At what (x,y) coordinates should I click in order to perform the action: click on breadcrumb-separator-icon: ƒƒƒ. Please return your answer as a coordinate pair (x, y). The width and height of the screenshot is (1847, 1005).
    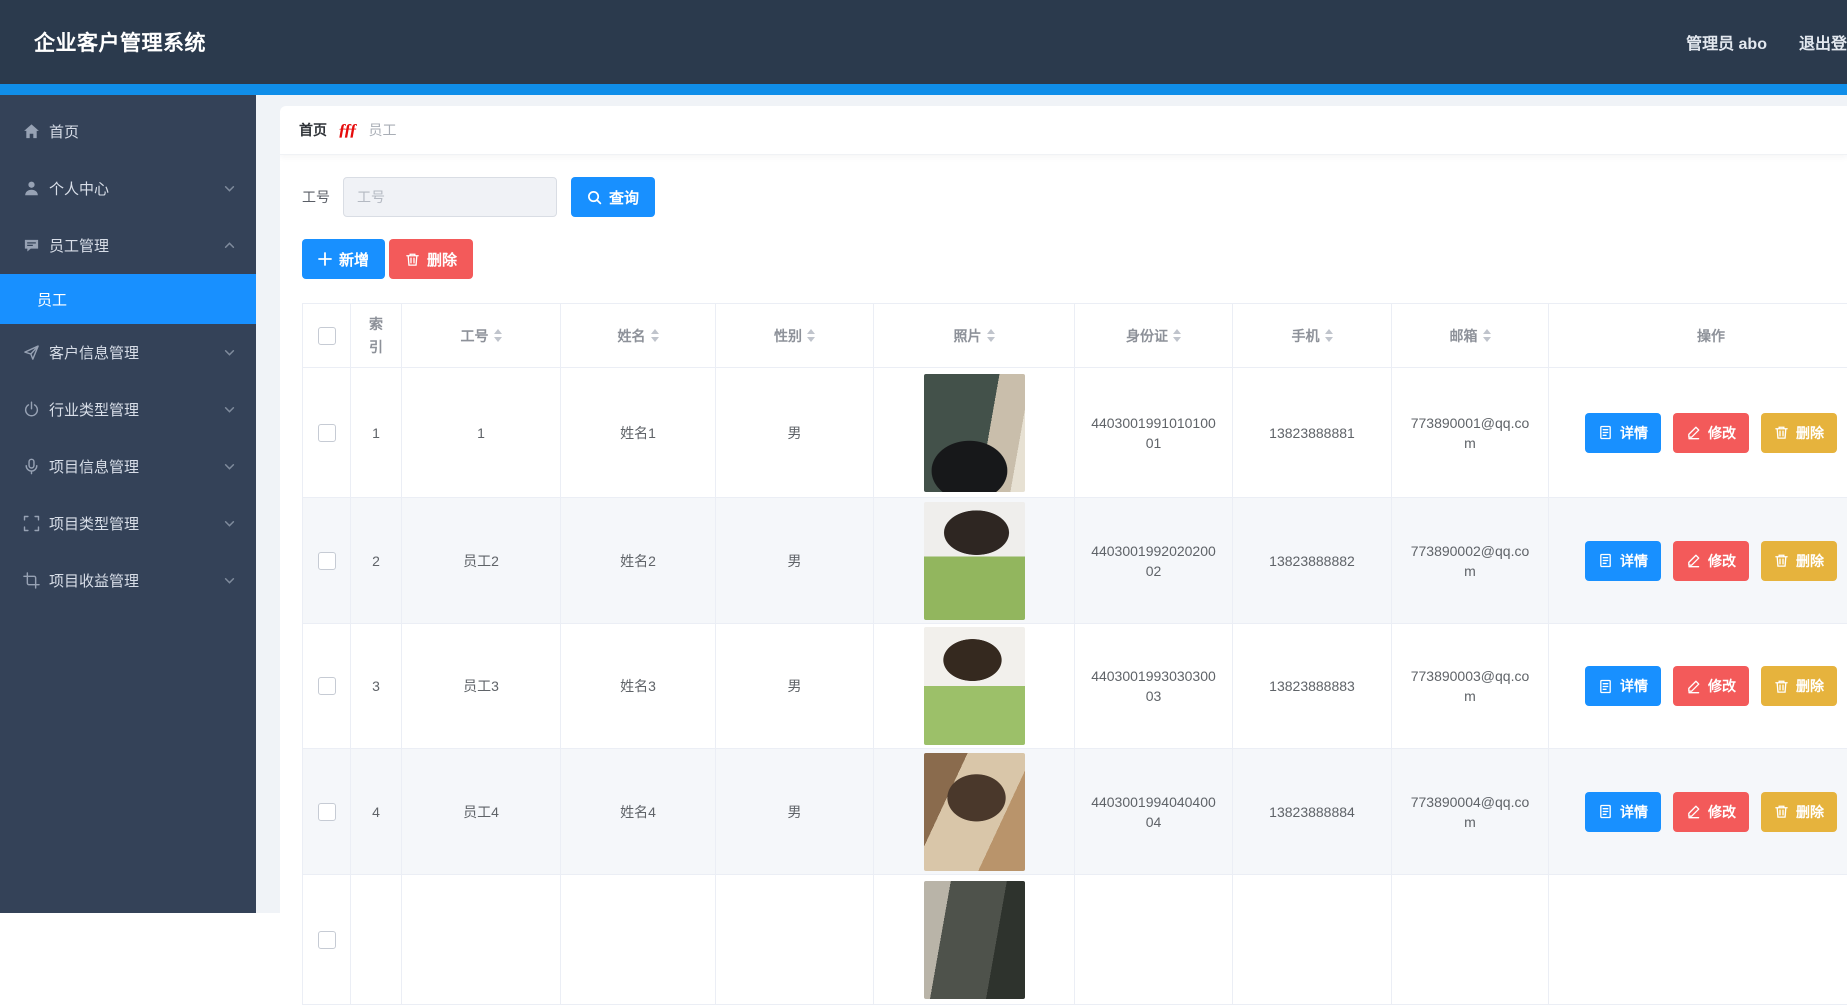
    Looking at the image, I should click on (348, 130).